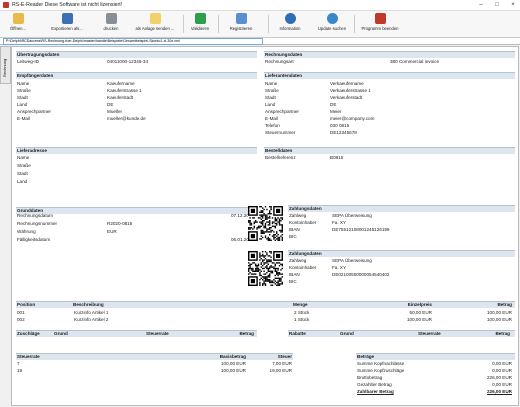 This screenshot has height=407, width=520. I want to click on section-header-transmission: Übertragungsdaten, so click(136, 54).